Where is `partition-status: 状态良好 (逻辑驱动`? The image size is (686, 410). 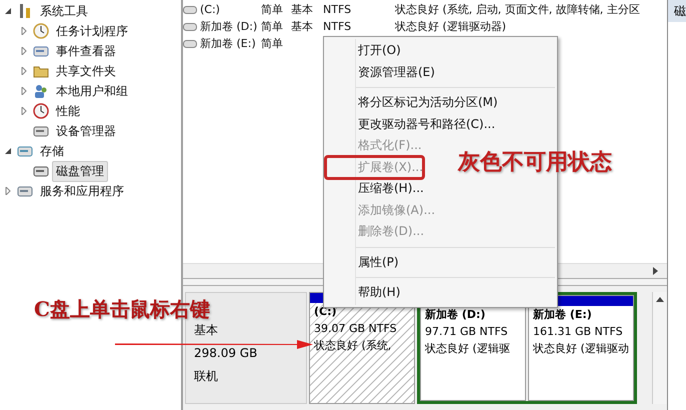
partition-status: 状态良好 (逻辑驱动 is located at coordinates (581, 349).